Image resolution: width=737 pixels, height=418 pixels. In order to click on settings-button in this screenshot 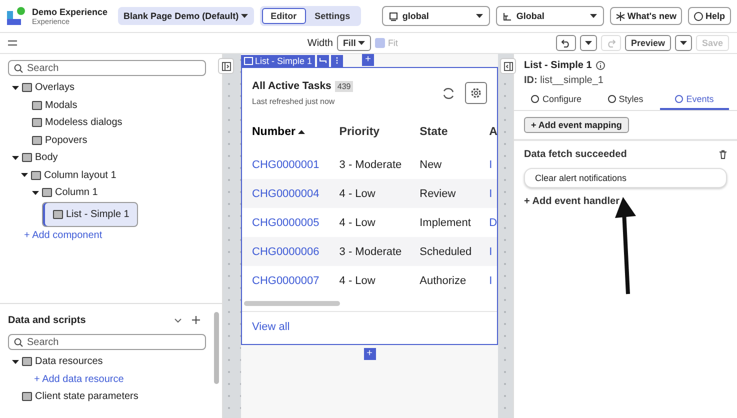, I will do `click(476, 93)`.